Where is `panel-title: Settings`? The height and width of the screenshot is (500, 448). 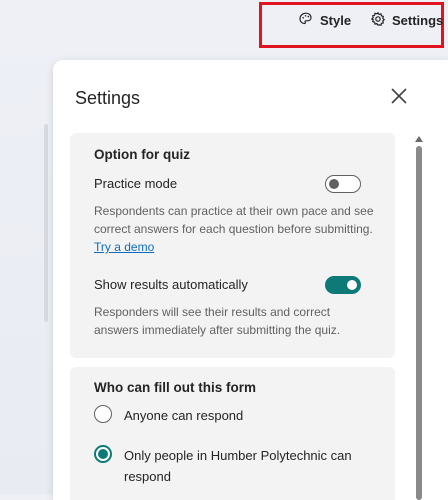
panel-title: Settings is located at coordinates (108, 98).